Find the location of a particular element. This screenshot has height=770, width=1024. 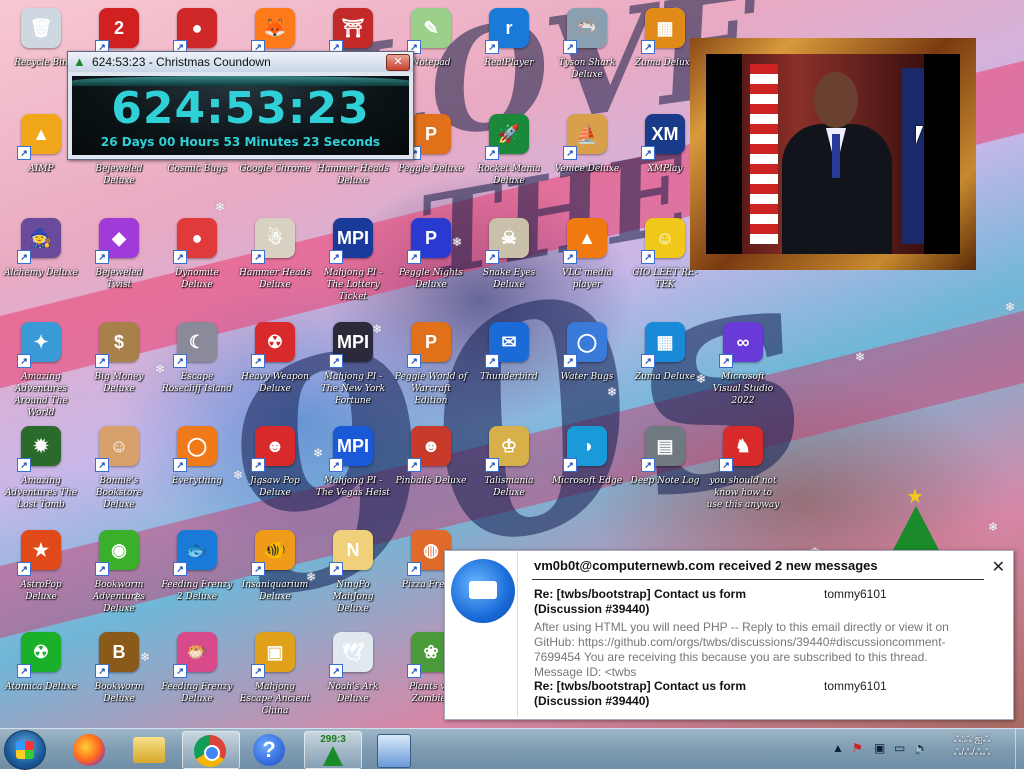

ningpo-icon: N ↗ is located at coordinates (351, 553).